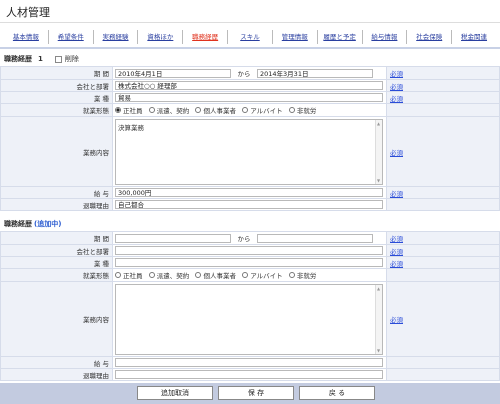 This screenshot has width=500, height=404. I want to click on record1-header: 職務経歴 1 削除, so click(250, 59).